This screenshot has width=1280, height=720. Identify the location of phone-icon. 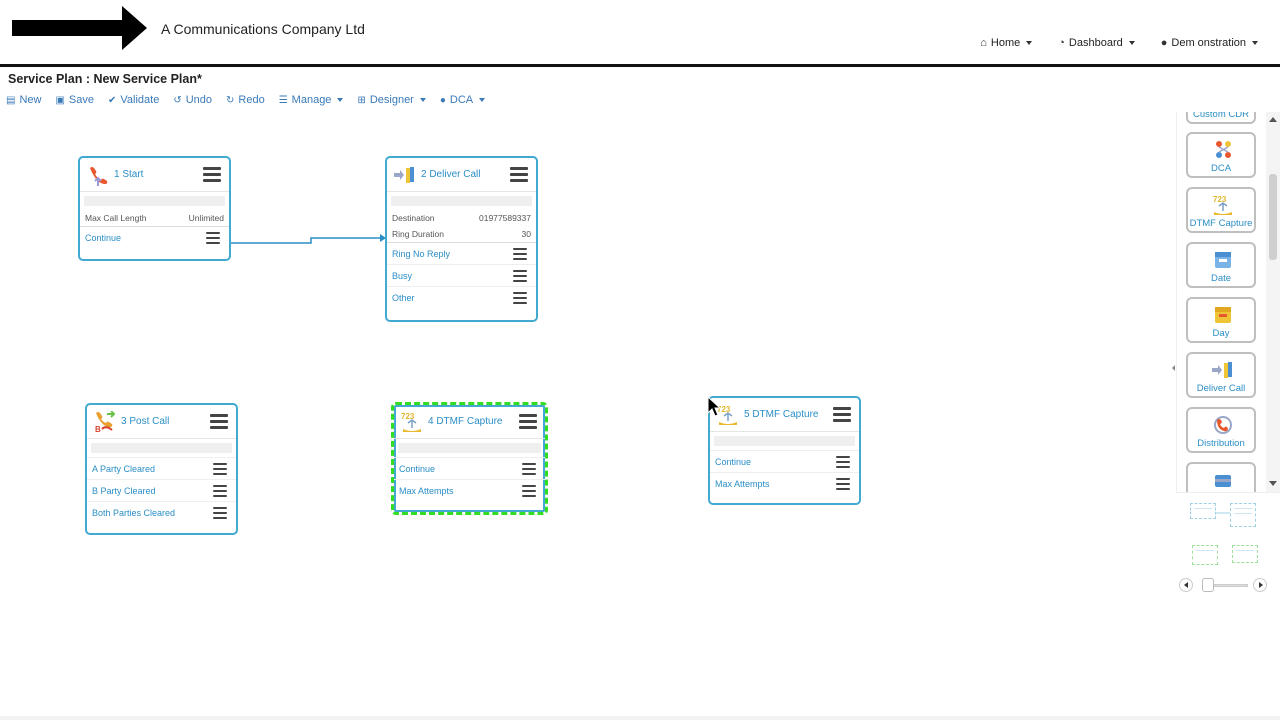
(99, 176).